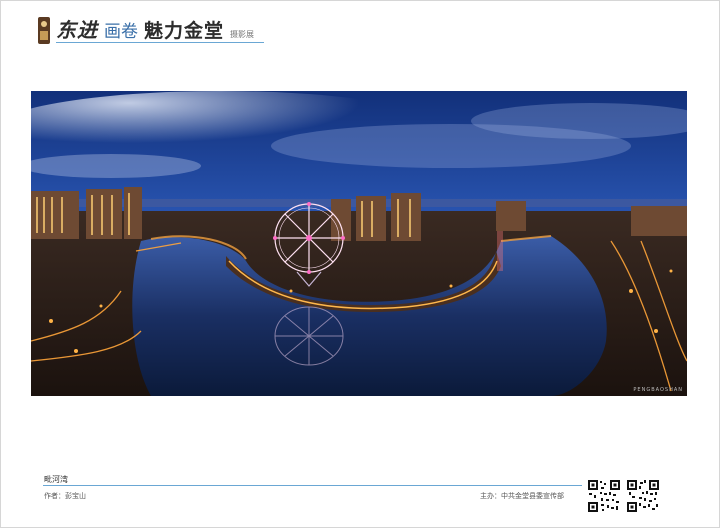 The width and height of the screenshot is (720, 528). Describe the element at coordinates (77, 30) in the screenshot. I see `title-brush-text: 东进` at that location.